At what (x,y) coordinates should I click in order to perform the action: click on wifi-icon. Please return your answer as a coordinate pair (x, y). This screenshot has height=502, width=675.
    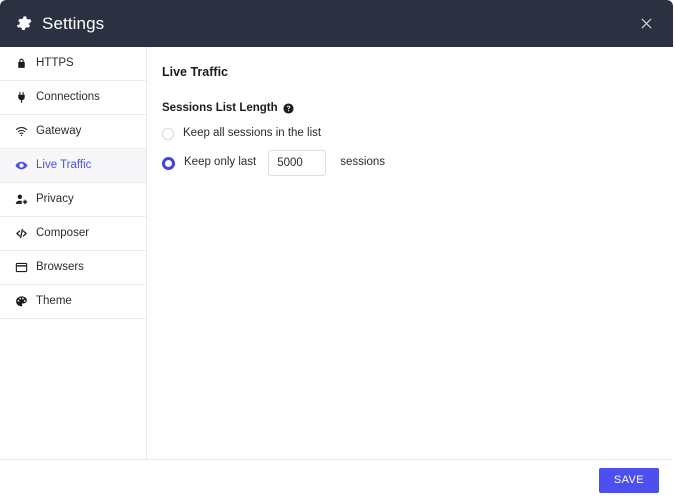
    Looking at the image, I should click on (21, 131).